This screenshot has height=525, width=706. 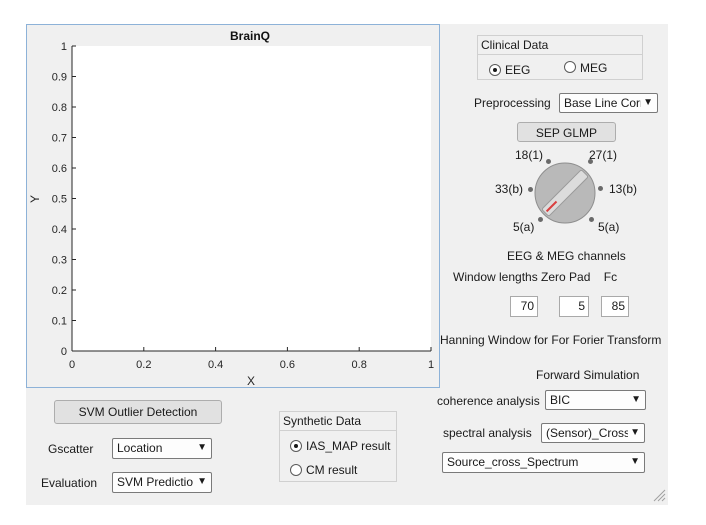 I want to click on x-tick-label: 0.6, so click(x=287, y=365).